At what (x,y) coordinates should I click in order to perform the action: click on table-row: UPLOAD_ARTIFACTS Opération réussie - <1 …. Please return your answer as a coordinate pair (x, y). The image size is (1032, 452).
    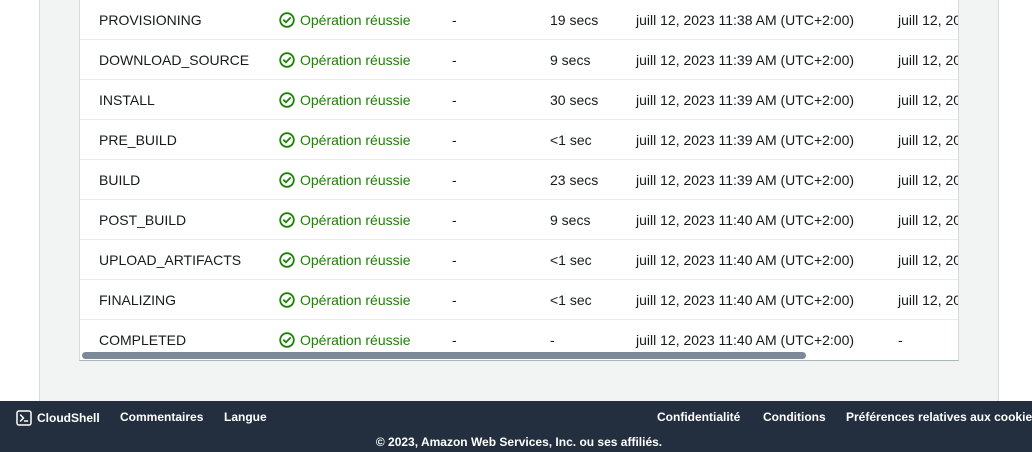
    Looking at the image, I should click on (519, 260).